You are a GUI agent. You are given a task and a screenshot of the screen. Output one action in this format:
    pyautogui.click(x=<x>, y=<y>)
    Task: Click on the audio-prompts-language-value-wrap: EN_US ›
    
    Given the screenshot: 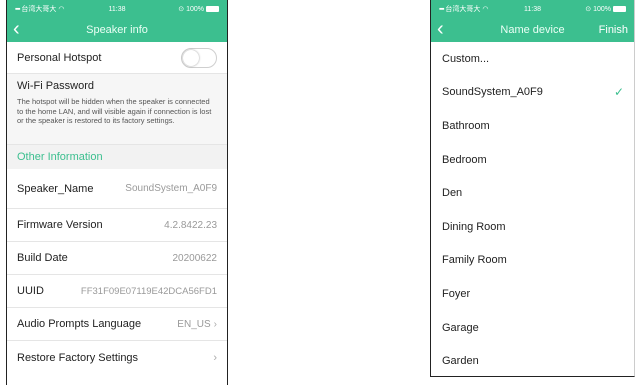 What is the action you would take?
    pyautogui.click(x=197, y=324)
    